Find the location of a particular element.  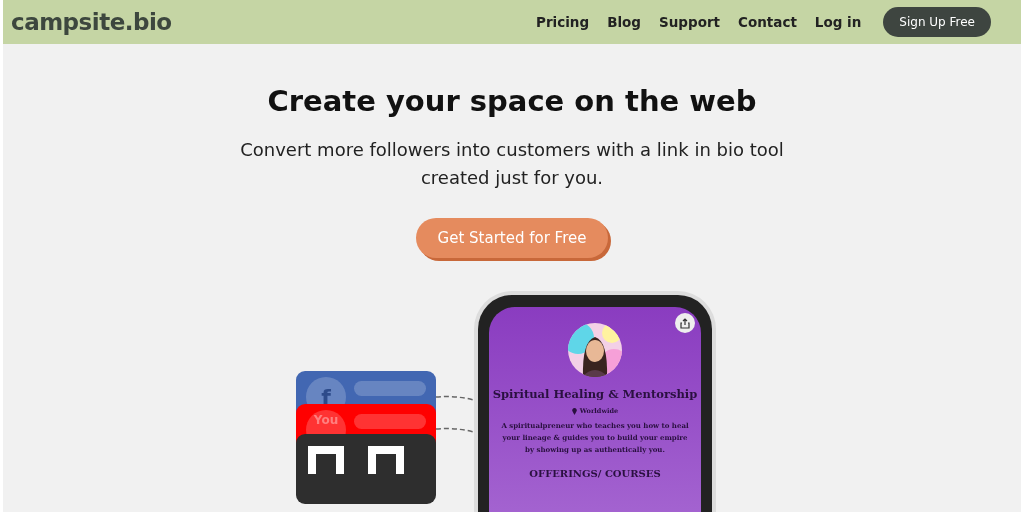

nav-link: Log in is located at coordinates (838, 22).